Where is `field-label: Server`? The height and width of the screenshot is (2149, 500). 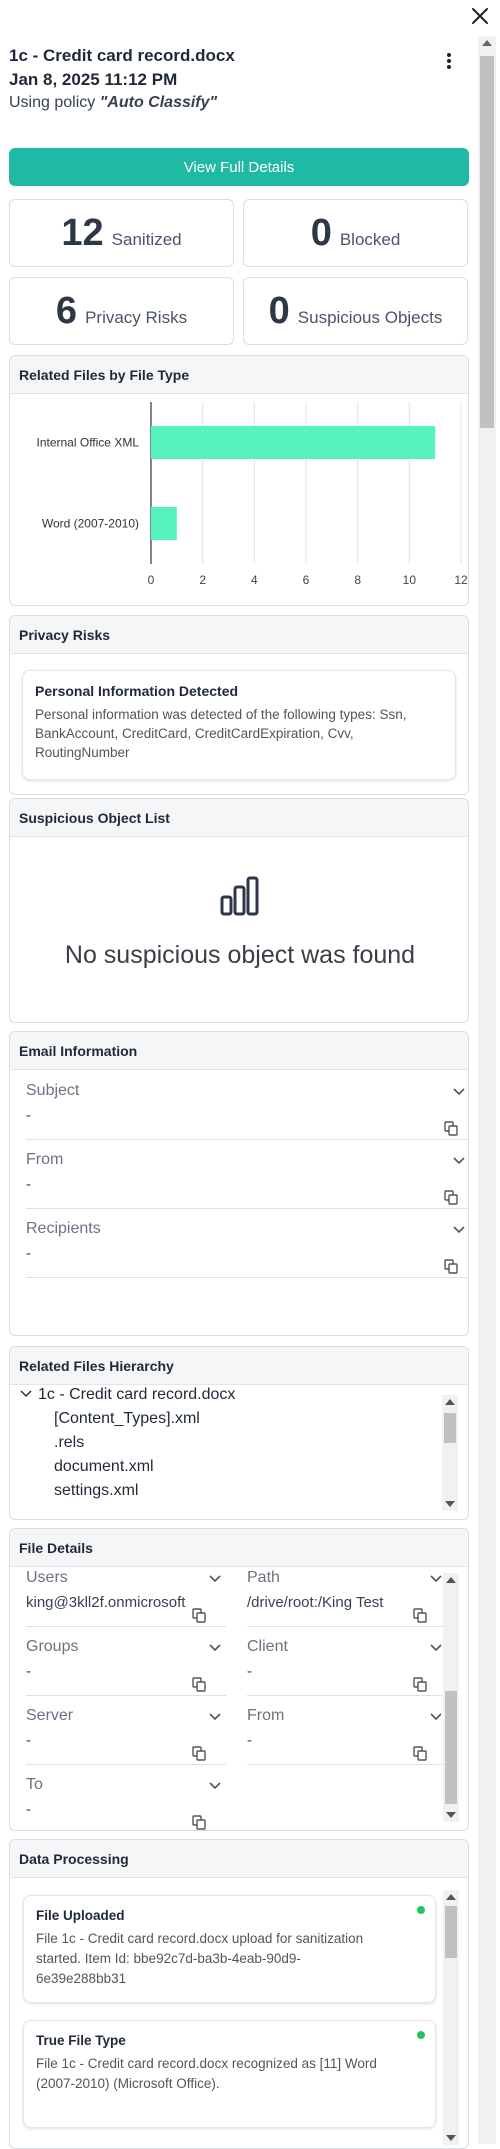
field-label: Server is located at coordinates (50, 1715).